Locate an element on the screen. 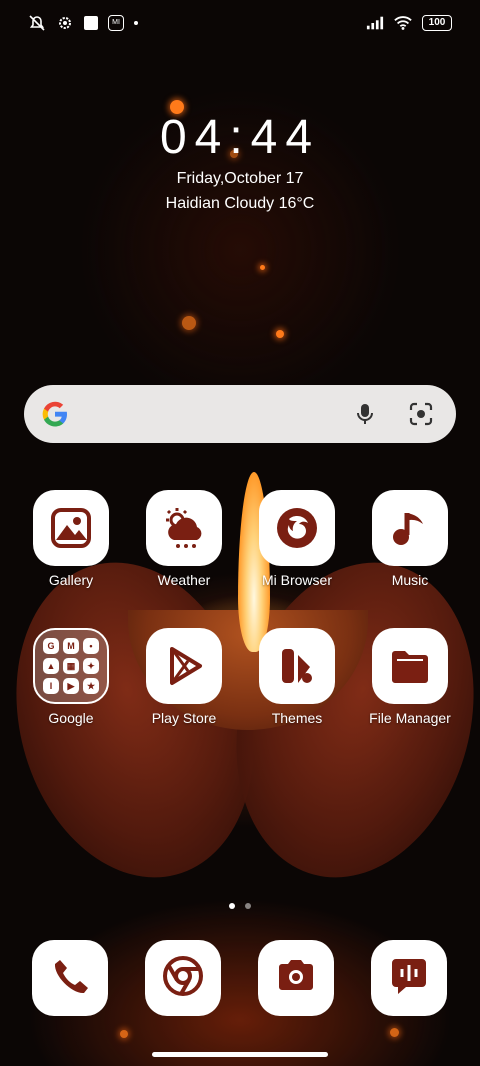 The height and width of the screenshot is (1066, 480). camera-icon is located at coordinates (296, 978).